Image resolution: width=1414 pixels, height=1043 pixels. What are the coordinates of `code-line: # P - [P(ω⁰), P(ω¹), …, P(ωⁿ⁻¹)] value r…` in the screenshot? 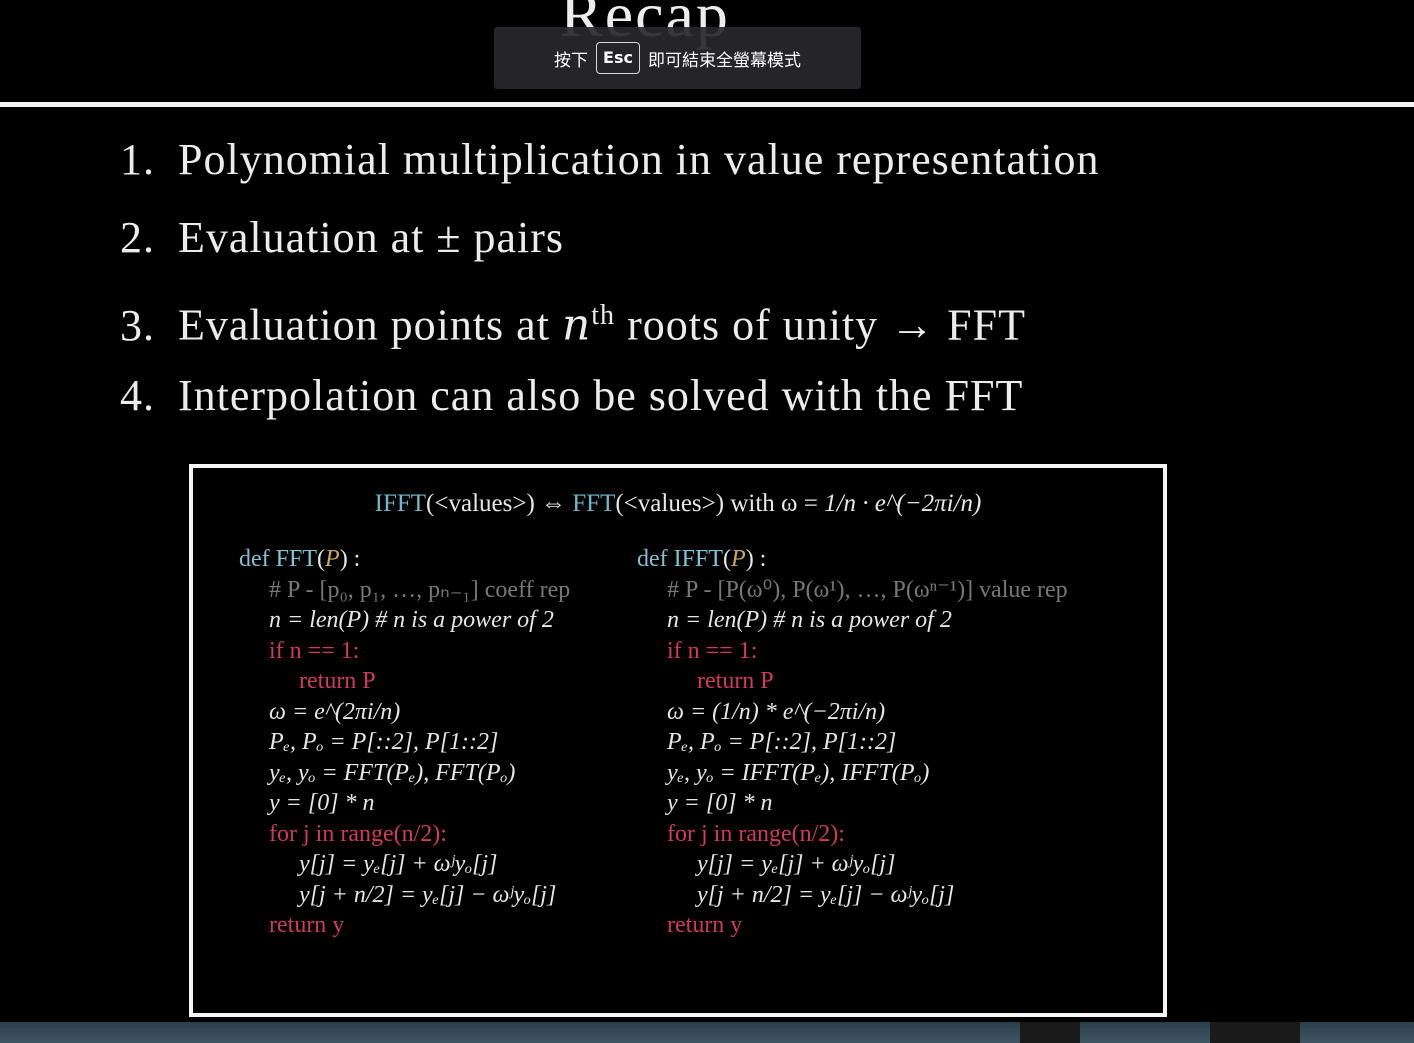 It's located at (867, 589).